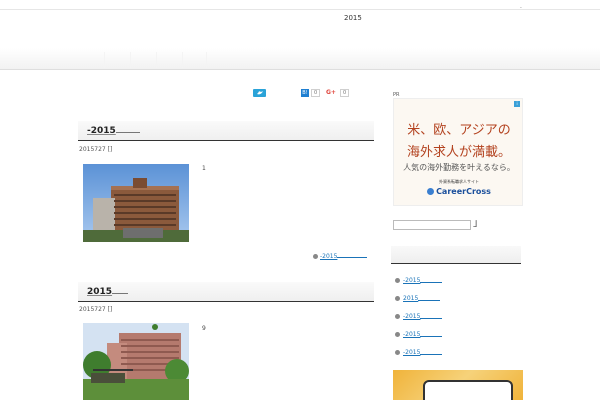 Image resolution: width=600 pixels, height=400 pixels. Describe the element at coordinates (410, 298) in the screenshot. I see `sidebar-item-label: 2015` at that location.